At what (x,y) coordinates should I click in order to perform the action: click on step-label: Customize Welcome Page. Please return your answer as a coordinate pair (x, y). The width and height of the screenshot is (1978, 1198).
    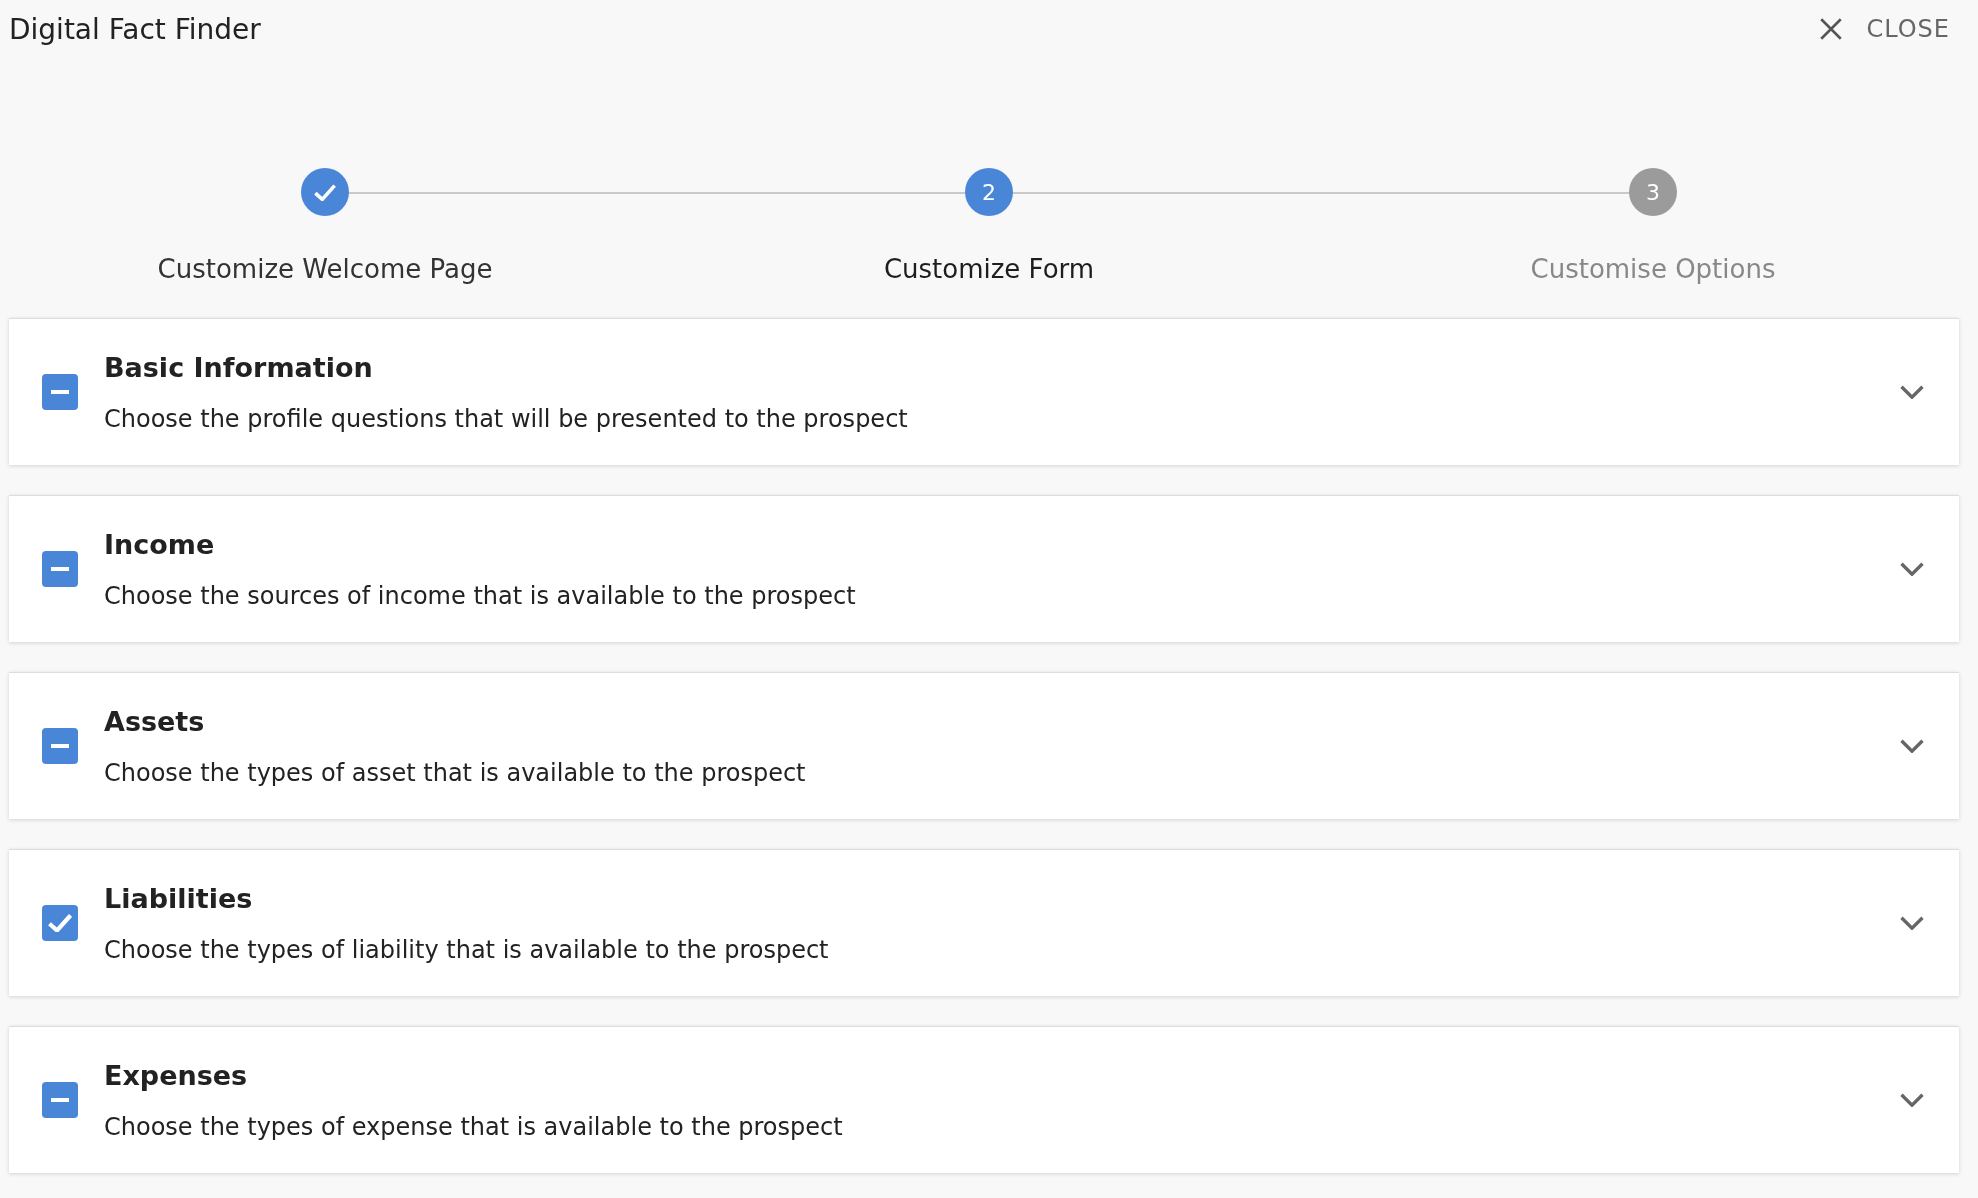
    Looking at the image, I should click on (325, 269).